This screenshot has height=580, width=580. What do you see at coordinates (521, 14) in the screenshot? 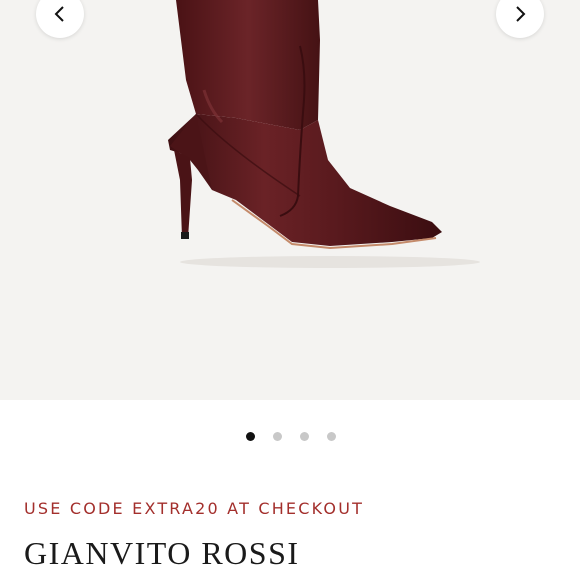
I see `chevron-right-icon` at bounding box center [521, 14].